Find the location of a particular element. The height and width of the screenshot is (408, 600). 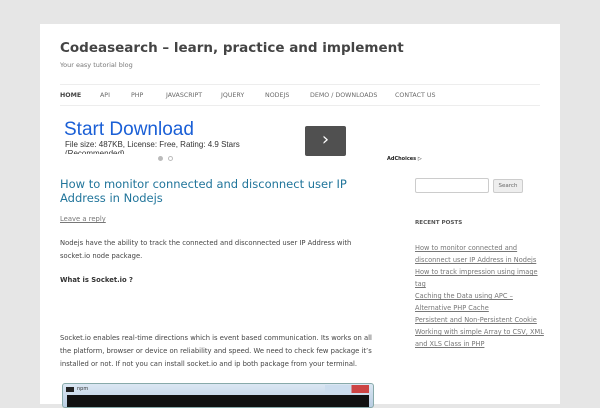

recent-post-link: How to track impression using image tag is located at coordinates (480, 278).